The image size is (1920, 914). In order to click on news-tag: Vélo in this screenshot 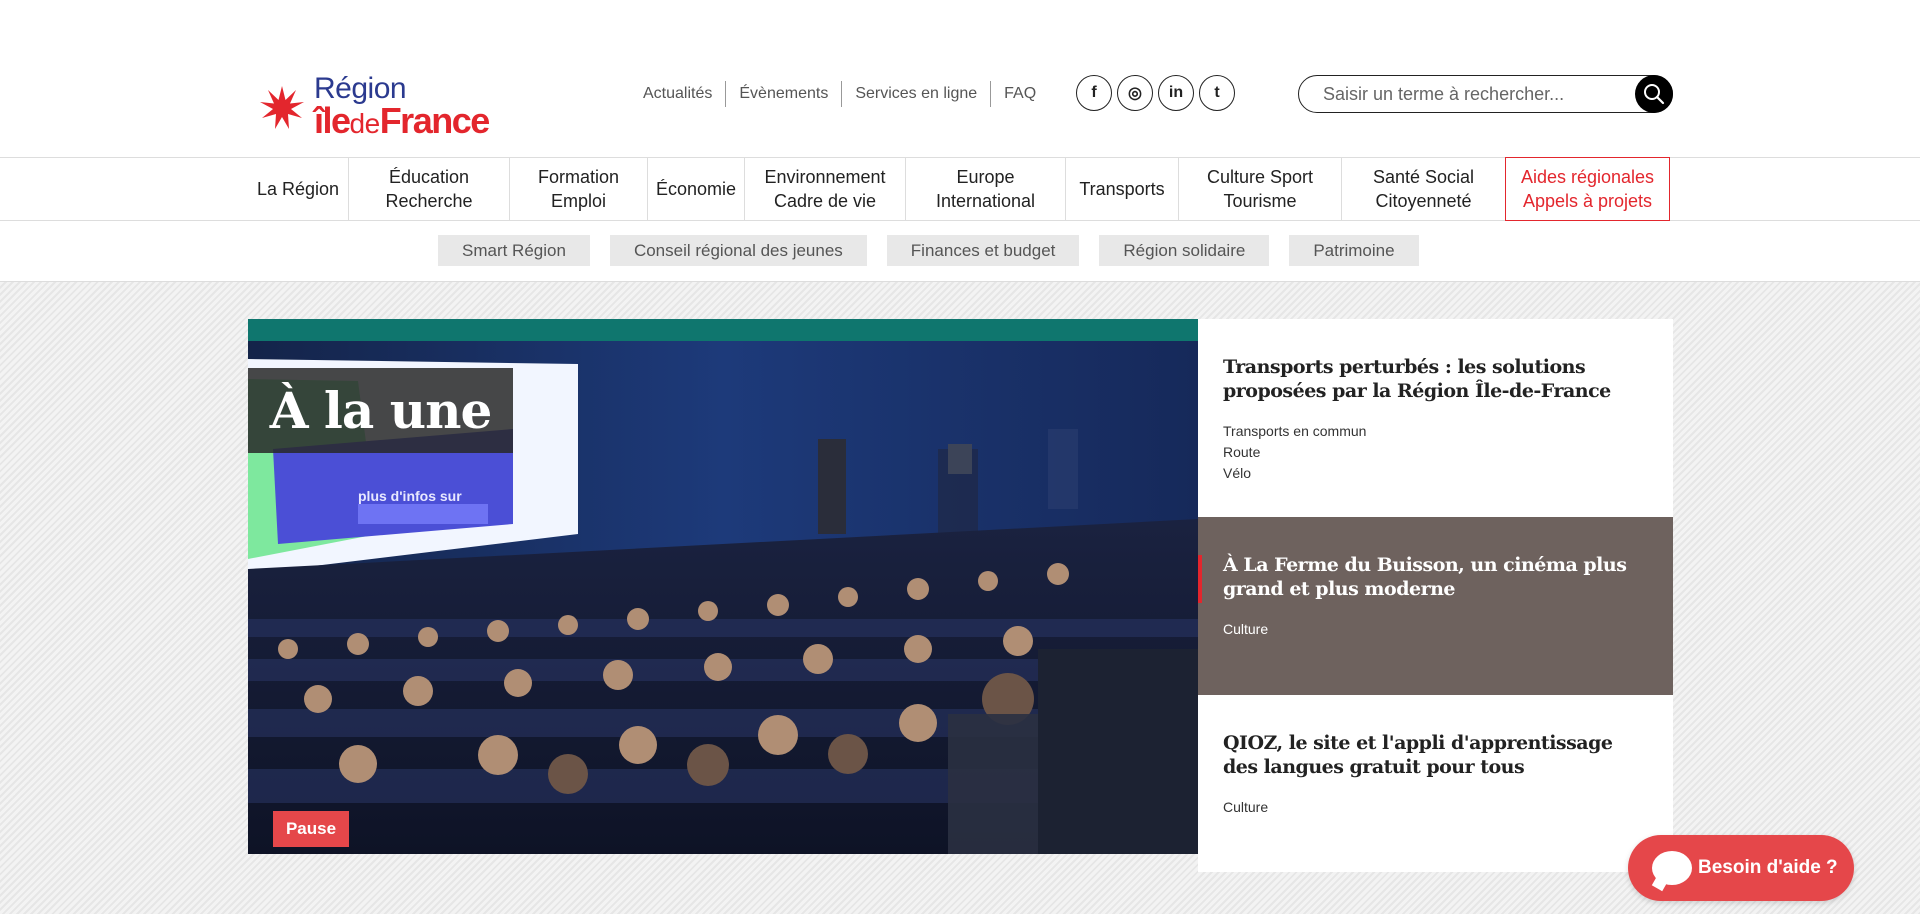, I will do `click(1435, 473)`.